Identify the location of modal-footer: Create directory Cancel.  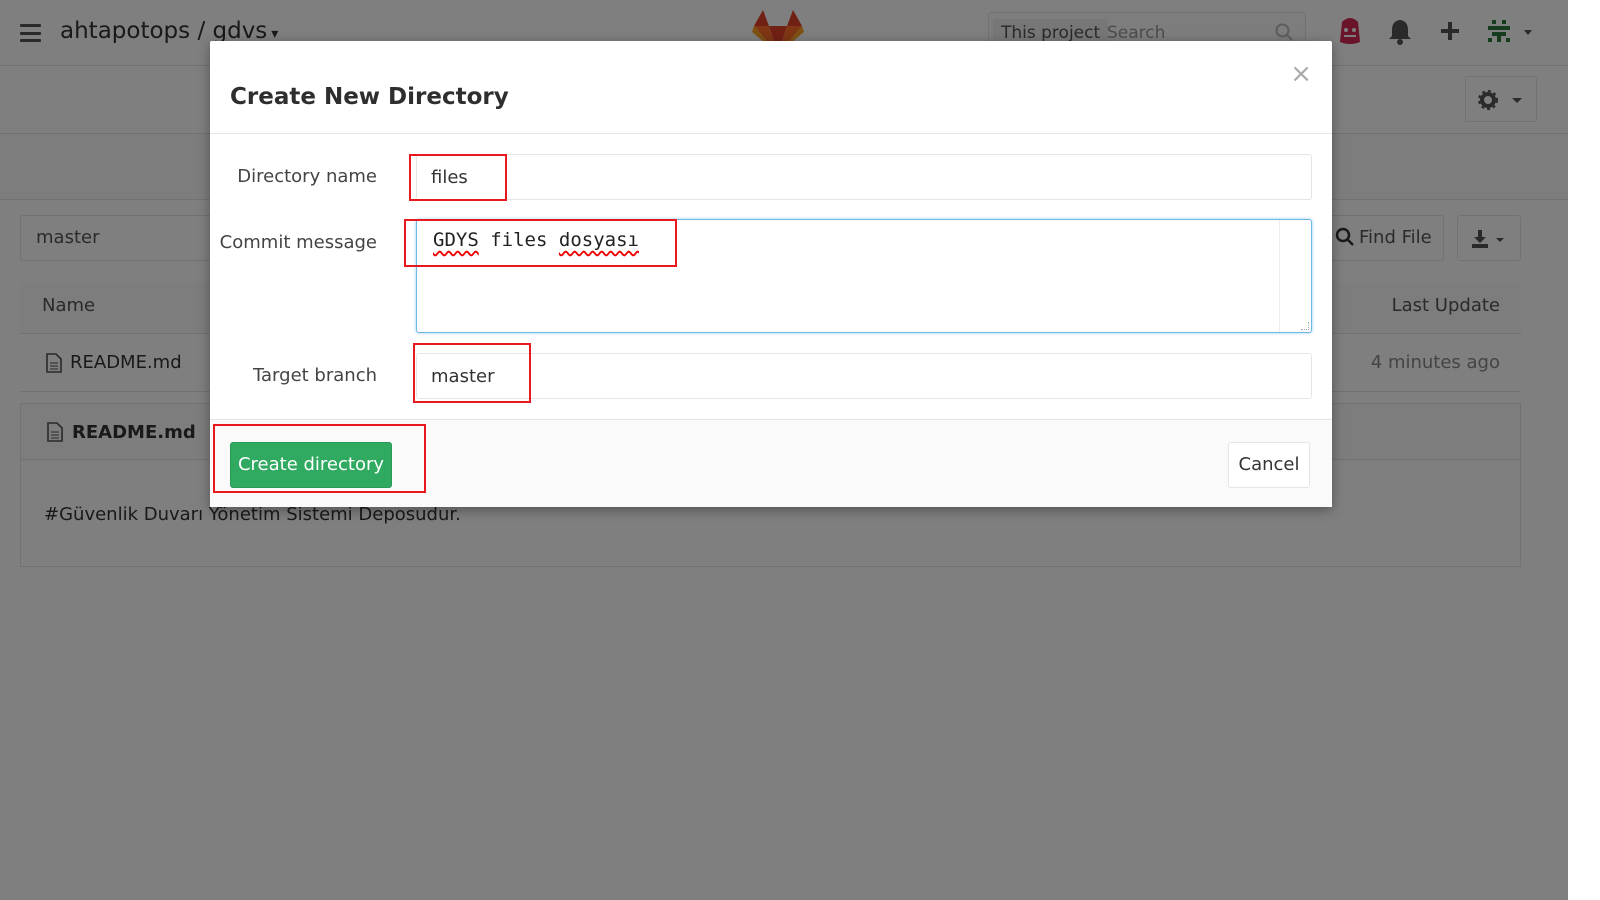
(771, 463).